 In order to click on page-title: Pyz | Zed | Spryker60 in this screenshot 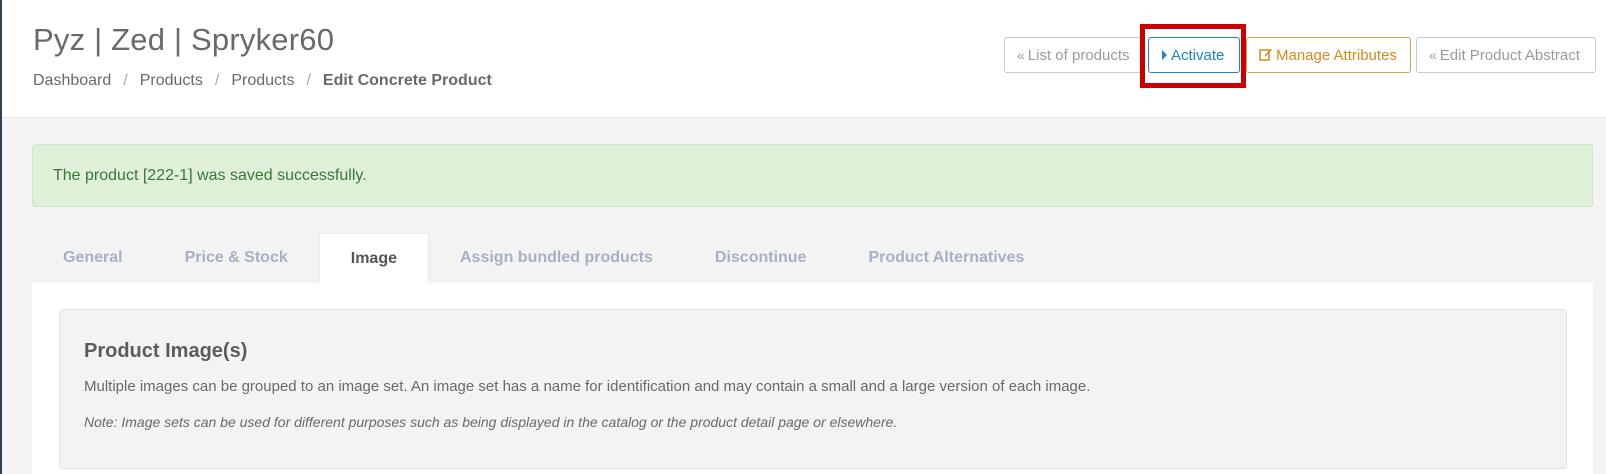, I will do `click(184, 39)`.